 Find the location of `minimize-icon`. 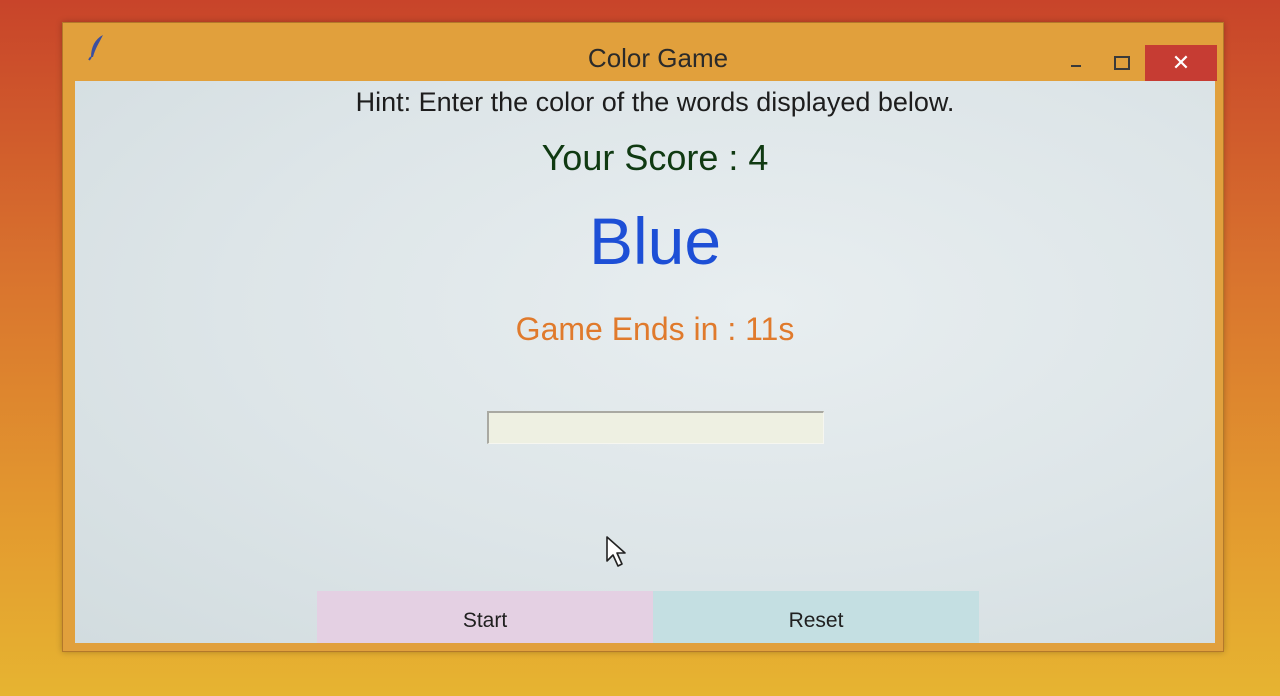

minimize-icon is located at coordinates (1076, 66).